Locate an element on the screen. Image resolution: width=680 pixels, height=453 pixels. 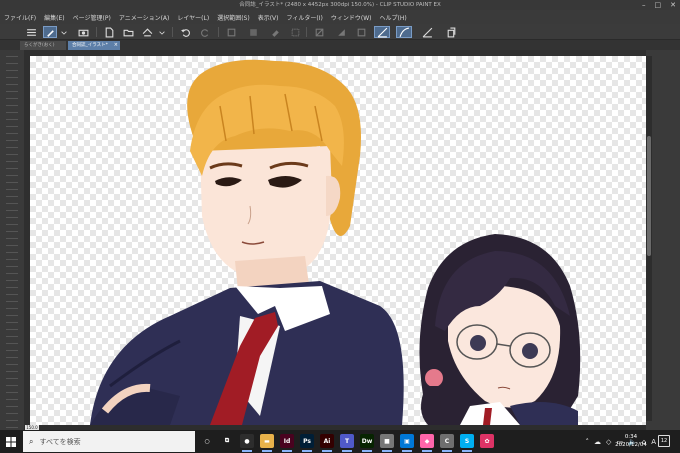
search-placeholder: すべてを検索 is located at coordinates (60, 441).